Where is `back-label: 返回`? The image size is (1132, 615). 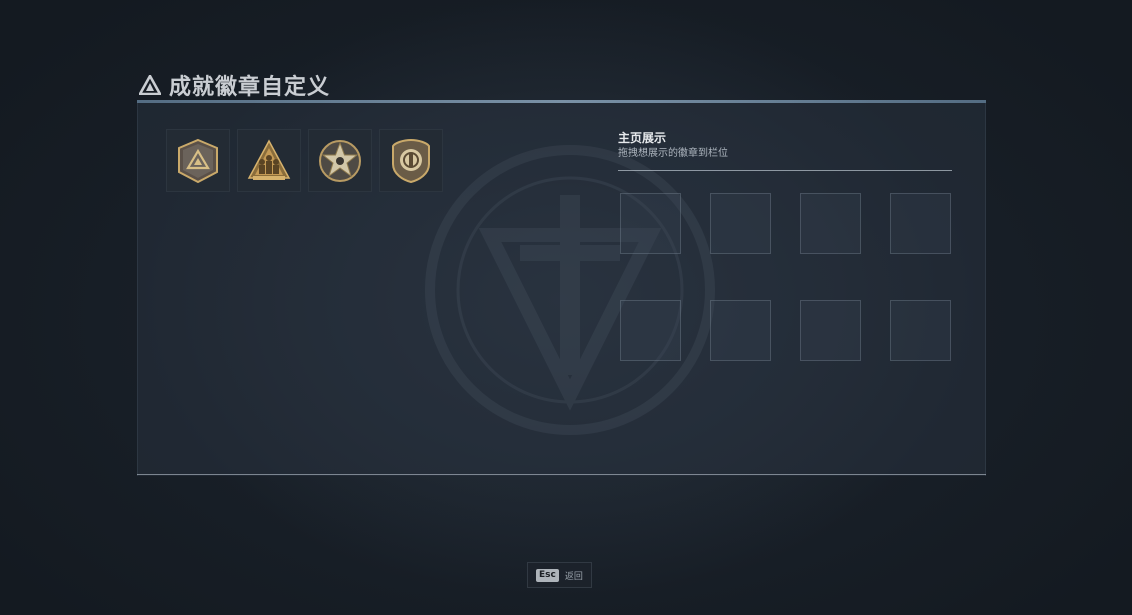
back-label: 返回 is located at coordinates (573, 576).